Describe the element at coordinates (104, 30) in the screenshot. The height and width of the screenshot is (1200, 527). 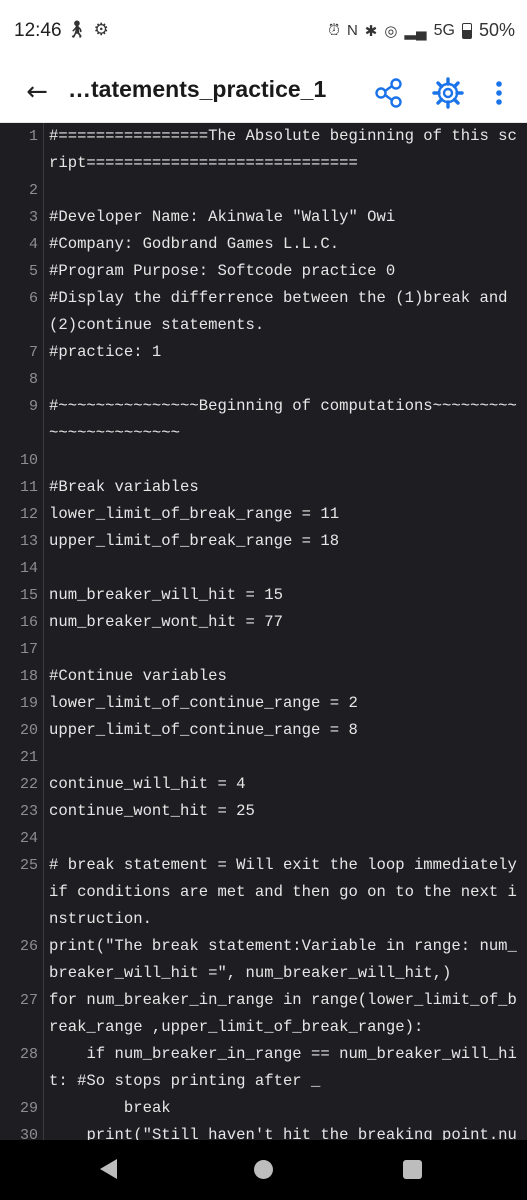
I see `gear-icon: ⚙︎` at that location.